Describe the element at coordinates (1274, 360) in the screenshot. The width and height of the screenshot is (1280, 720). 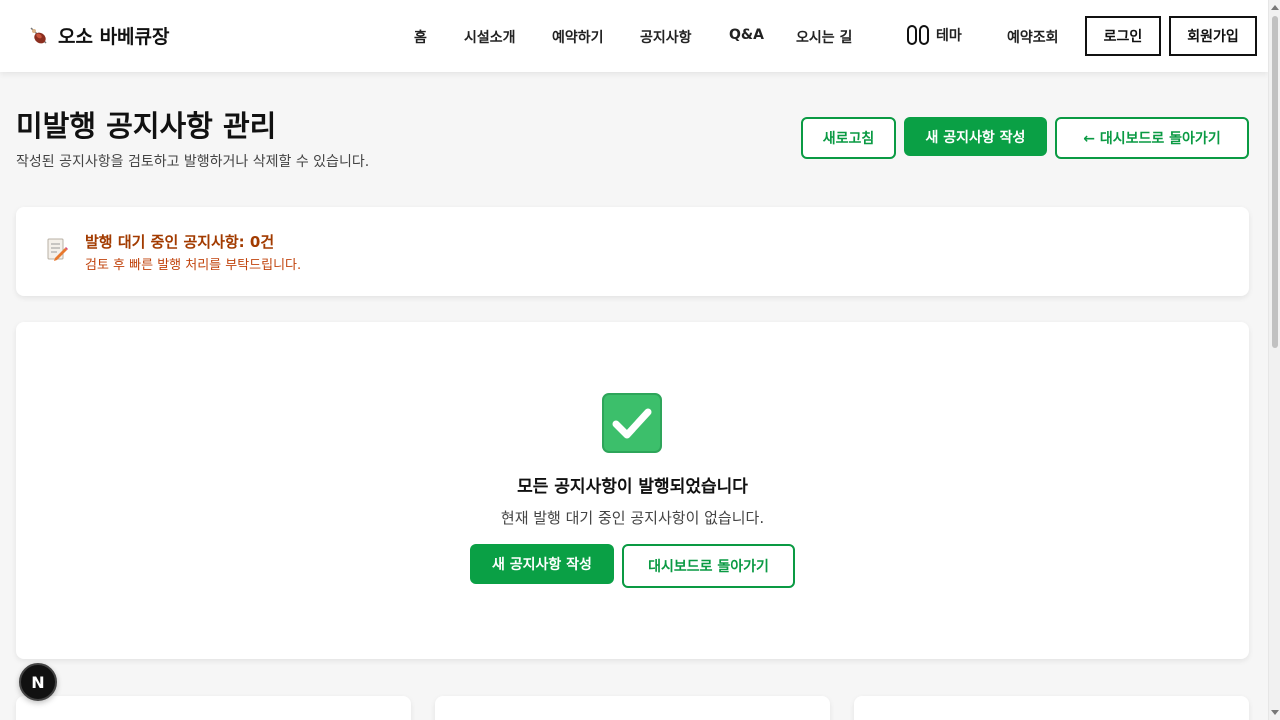
I see `page-scrollbar` at that location.